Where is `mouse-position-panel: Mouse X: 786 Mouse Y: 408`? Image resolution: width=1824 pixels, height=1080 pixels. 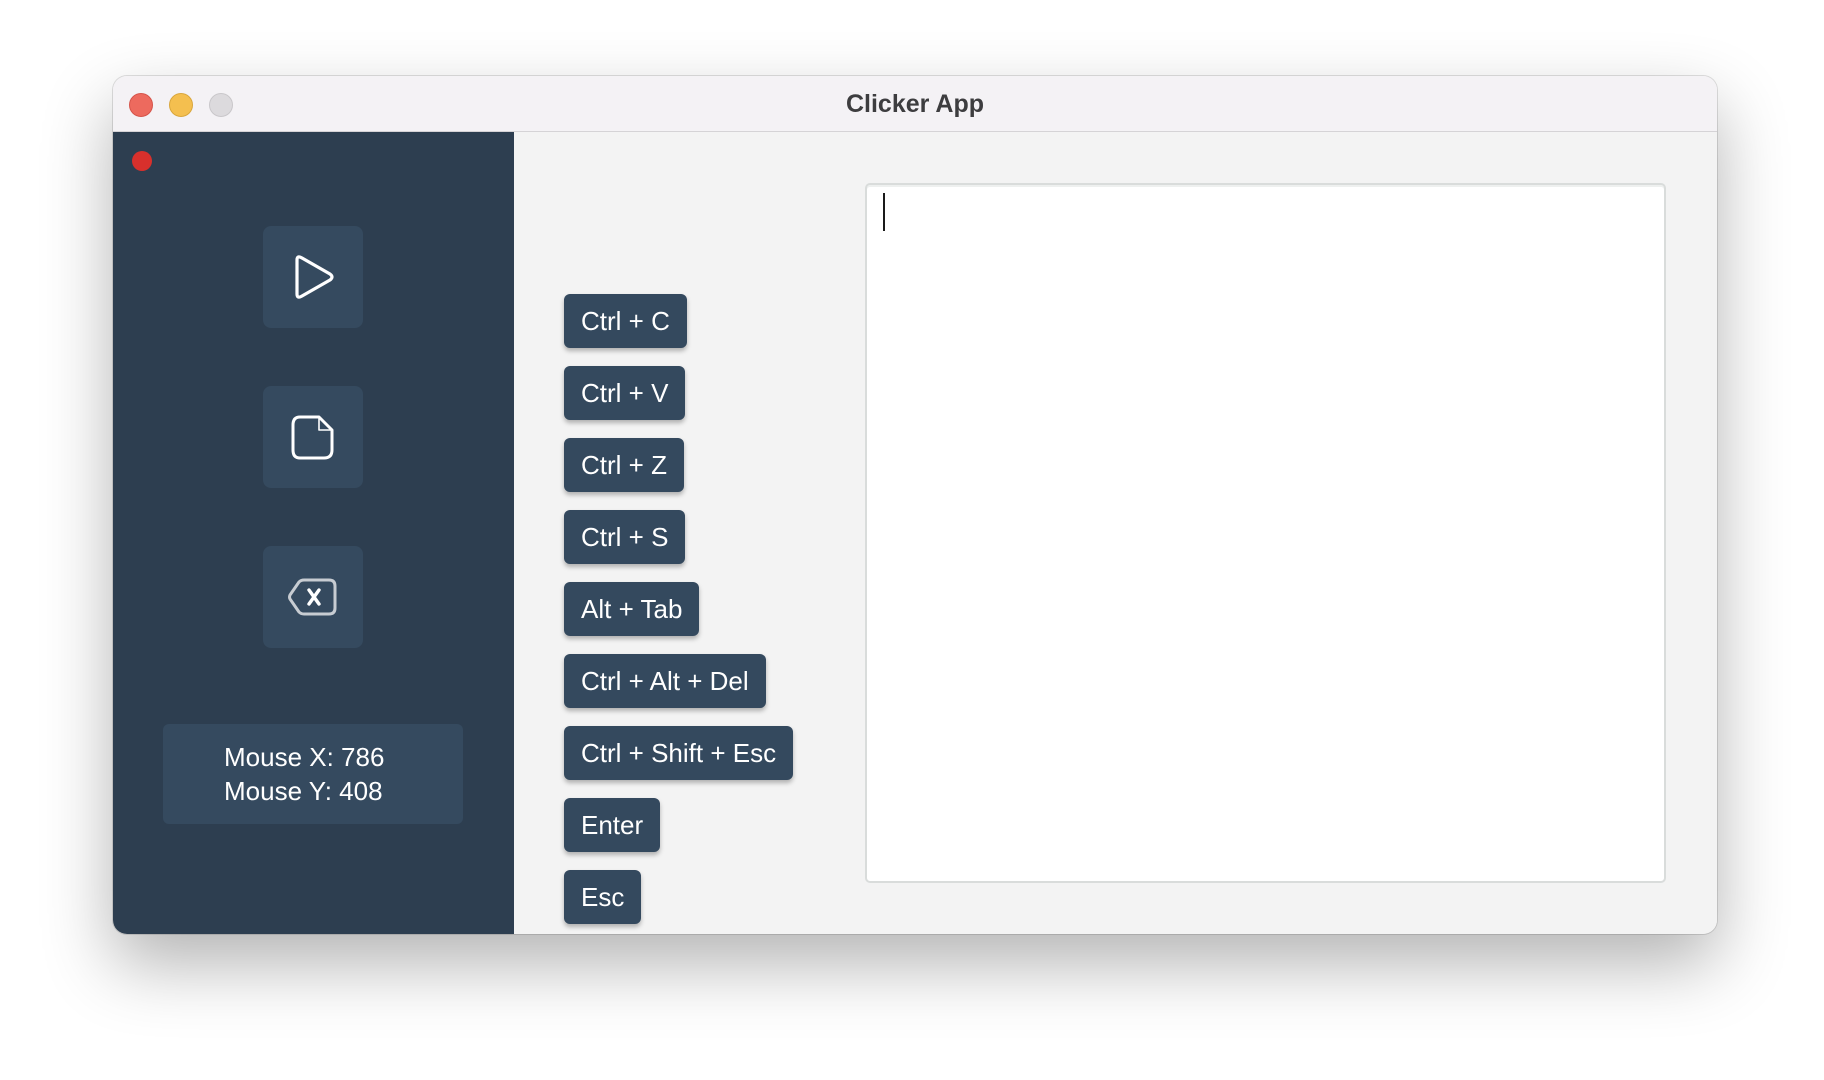 mouse-position-panel: Mouse X: 786 Mouse Y: 408 is located at coordinates (313, 774).